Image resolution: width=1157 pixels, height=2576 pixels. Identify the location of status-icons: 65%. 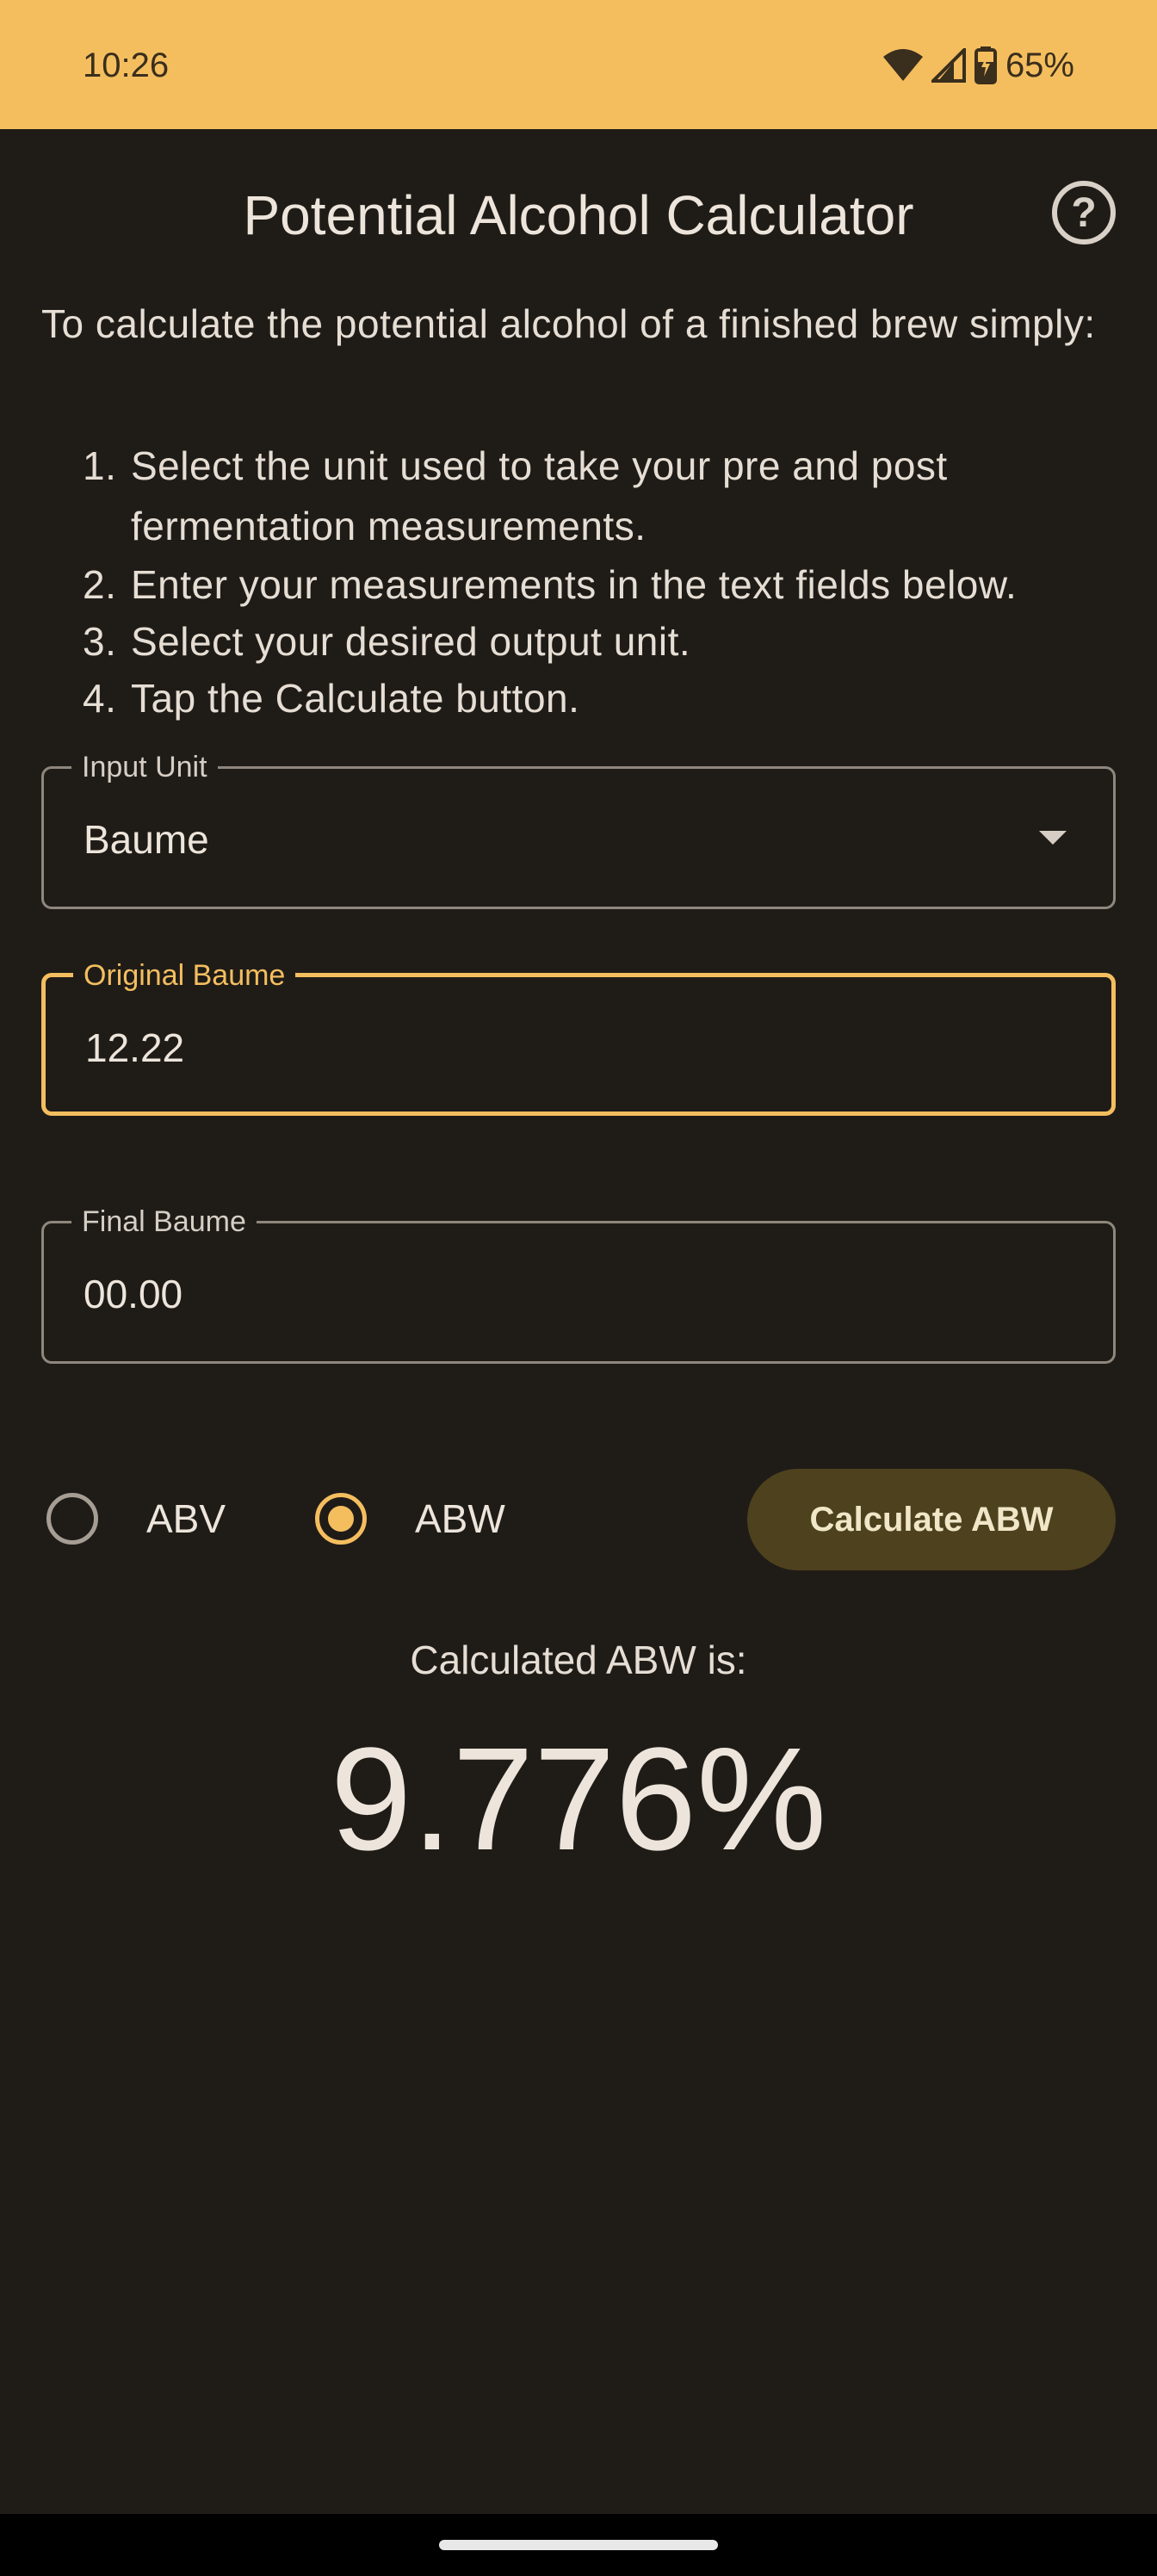
(978, 65).